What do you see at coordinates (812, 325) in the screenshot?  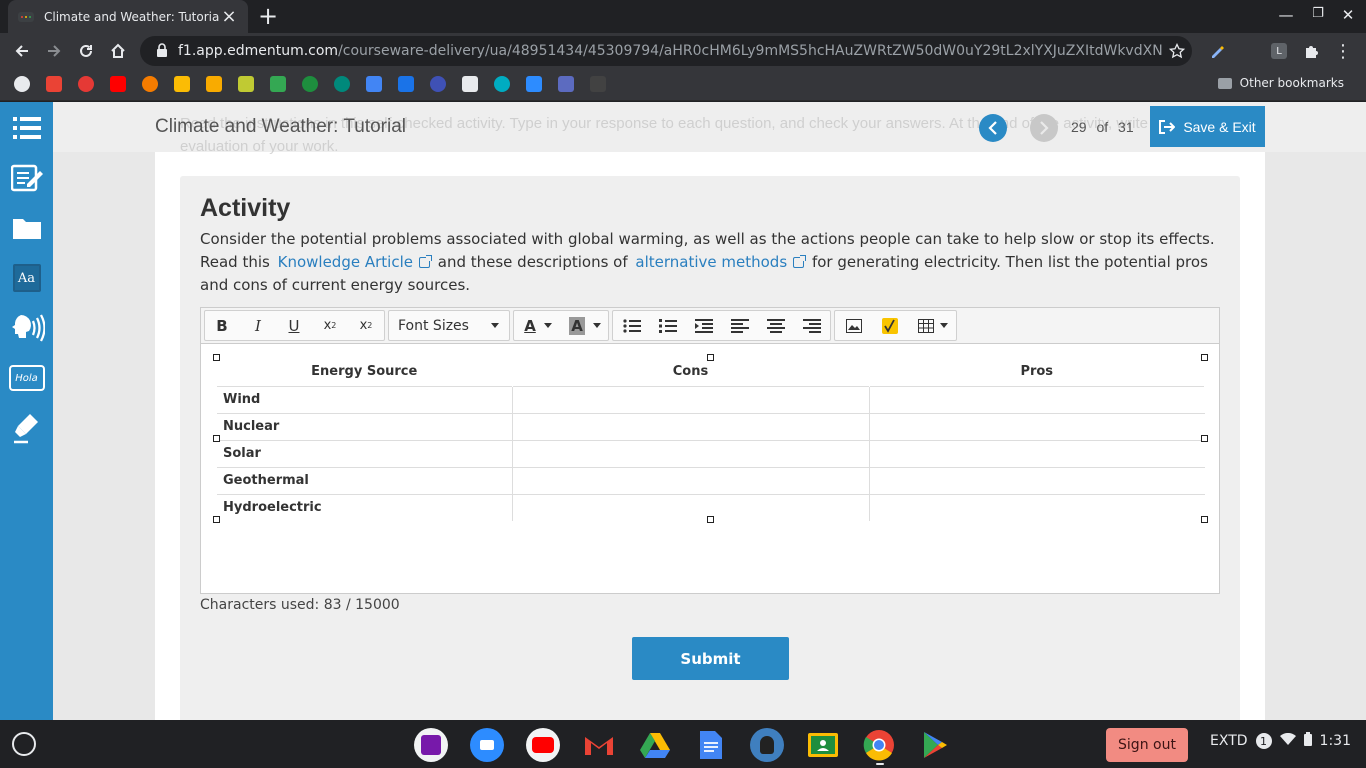 I see `align-right-icon` at bounding box center [812, 325].